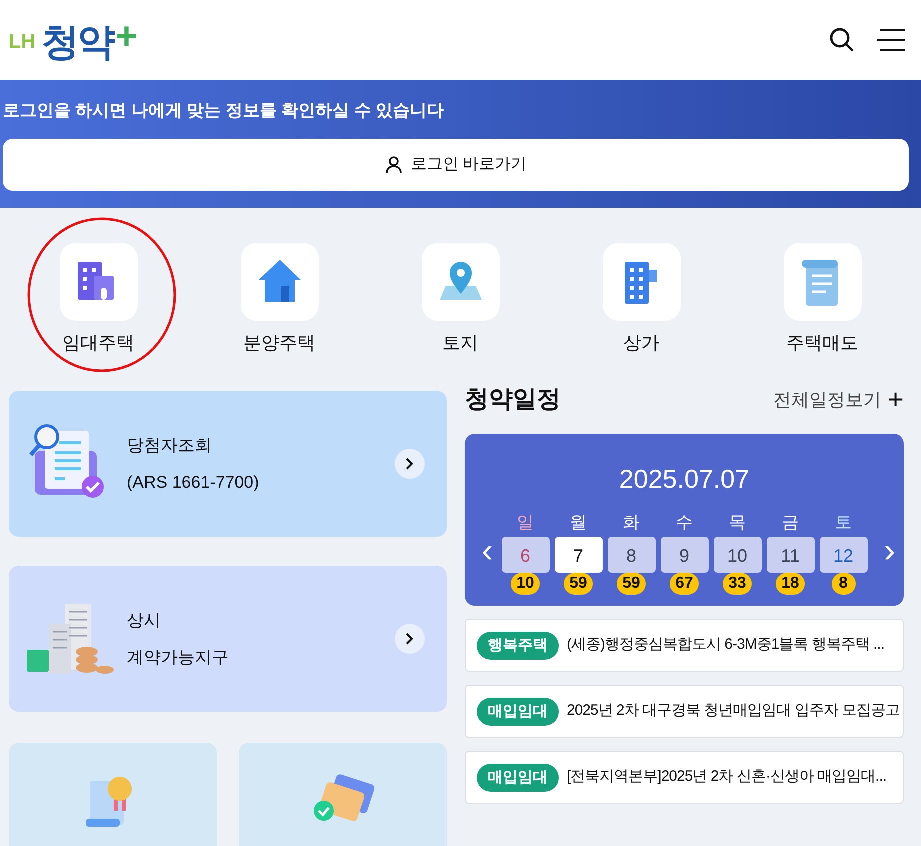  What do you see at coordinates (144, 621) in the screenshot?
I see `card-title: 상시` at bounding box center [144, 621].